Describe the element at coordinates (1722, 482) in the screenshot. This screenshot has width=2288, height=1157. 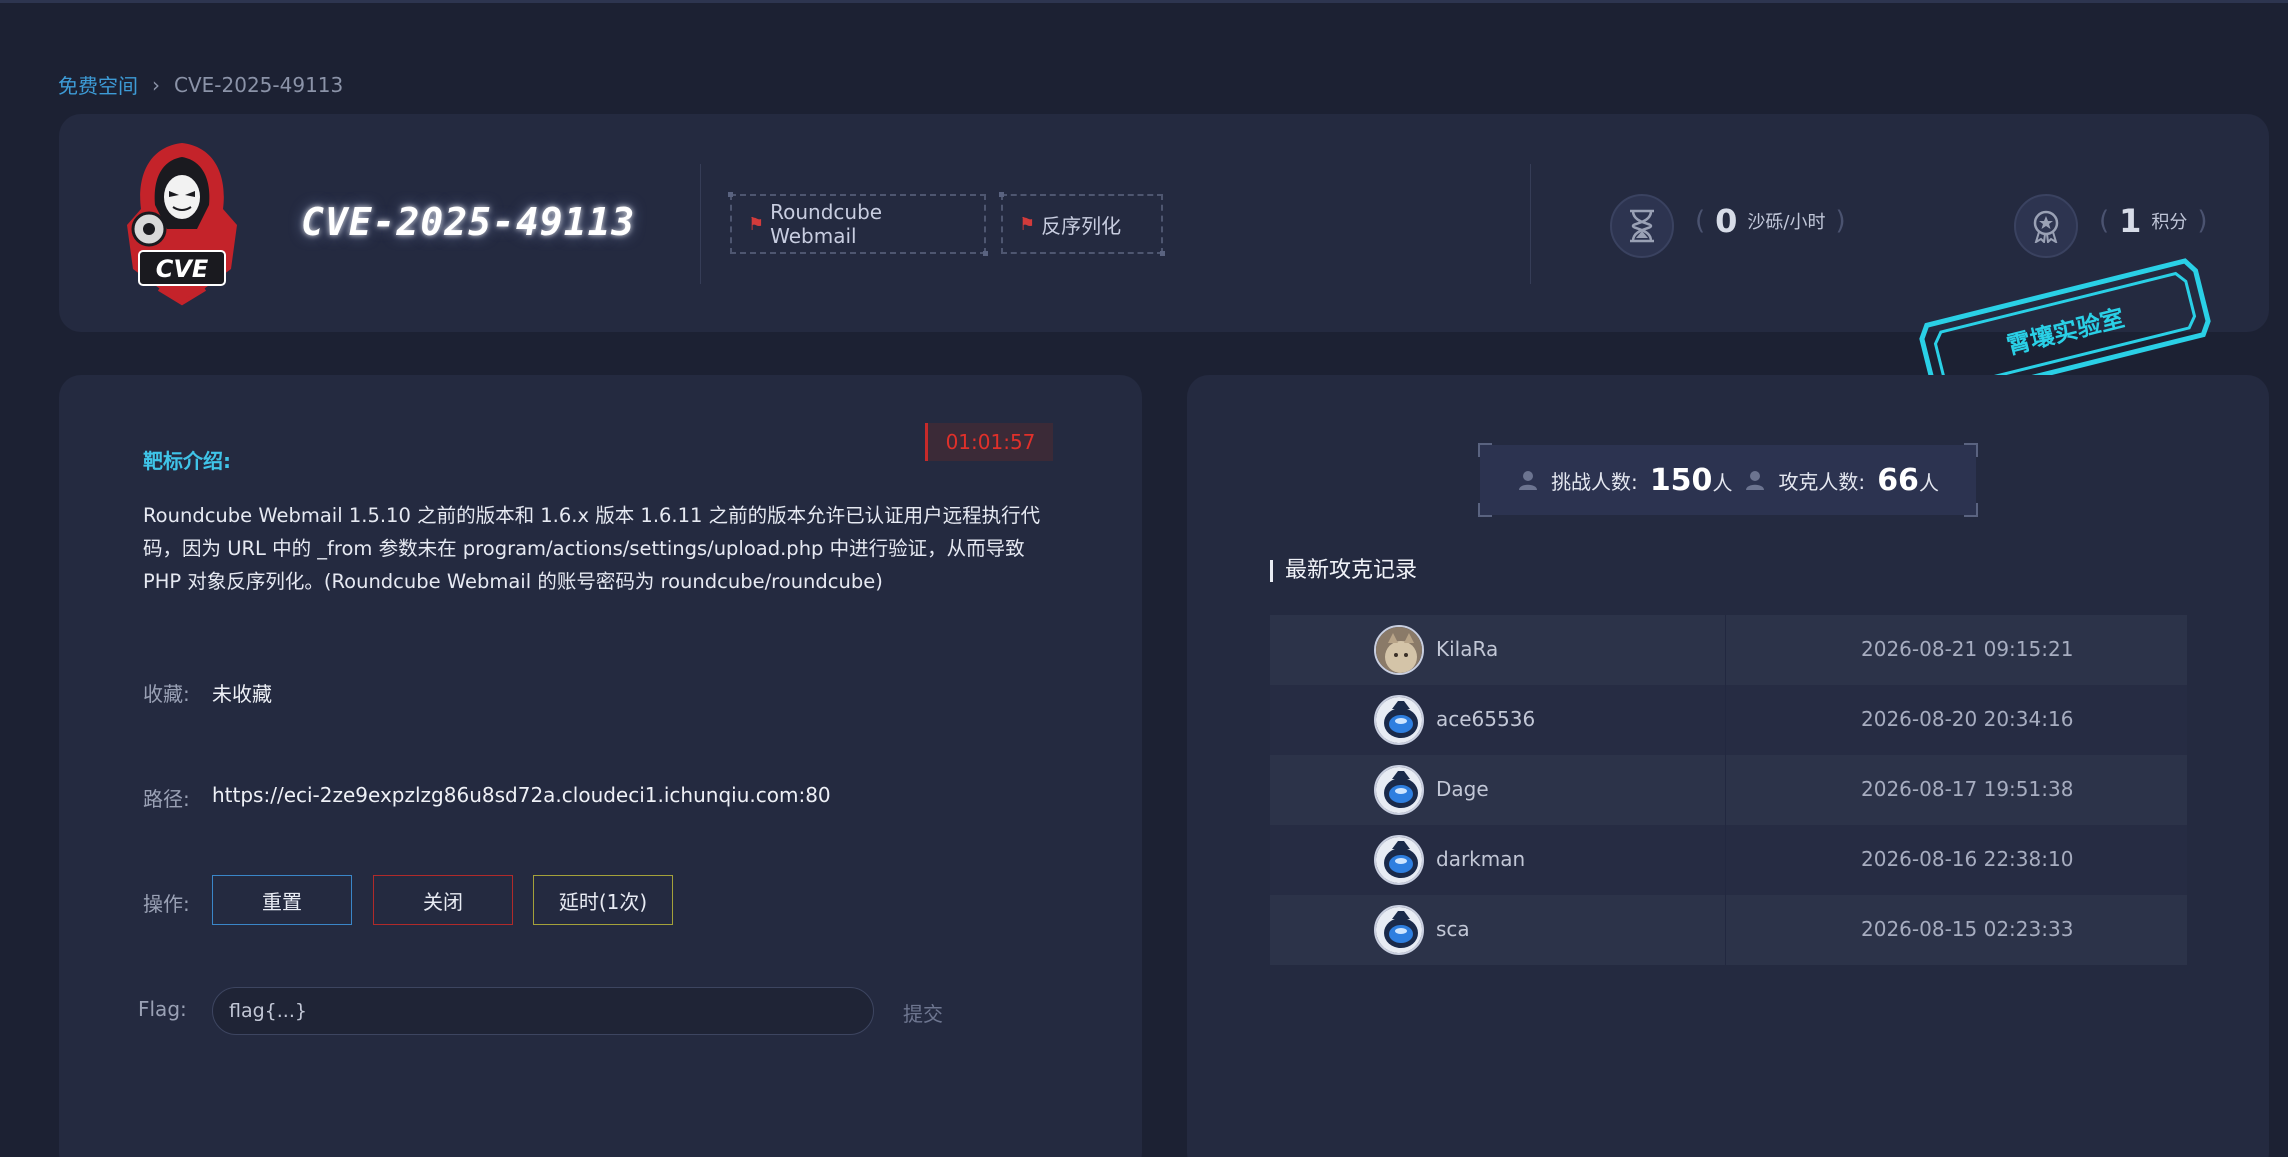
I see `challengers-unit: 人` at that location.